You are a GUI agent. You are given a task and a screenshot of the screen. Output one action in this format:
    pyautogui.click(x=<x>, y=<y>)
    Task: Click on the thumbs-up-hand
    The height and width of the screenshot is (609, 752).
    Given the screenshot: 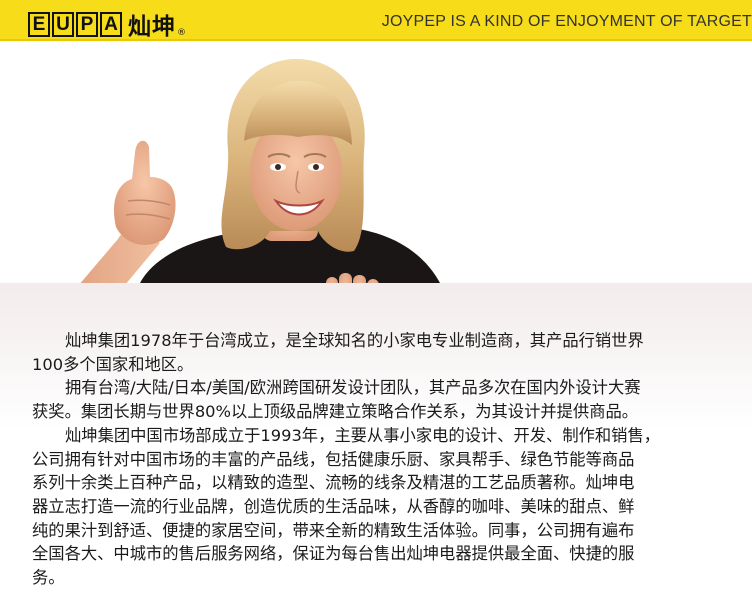 What is the action you would take?
    pyautogui.click(x=144, y=192)
    